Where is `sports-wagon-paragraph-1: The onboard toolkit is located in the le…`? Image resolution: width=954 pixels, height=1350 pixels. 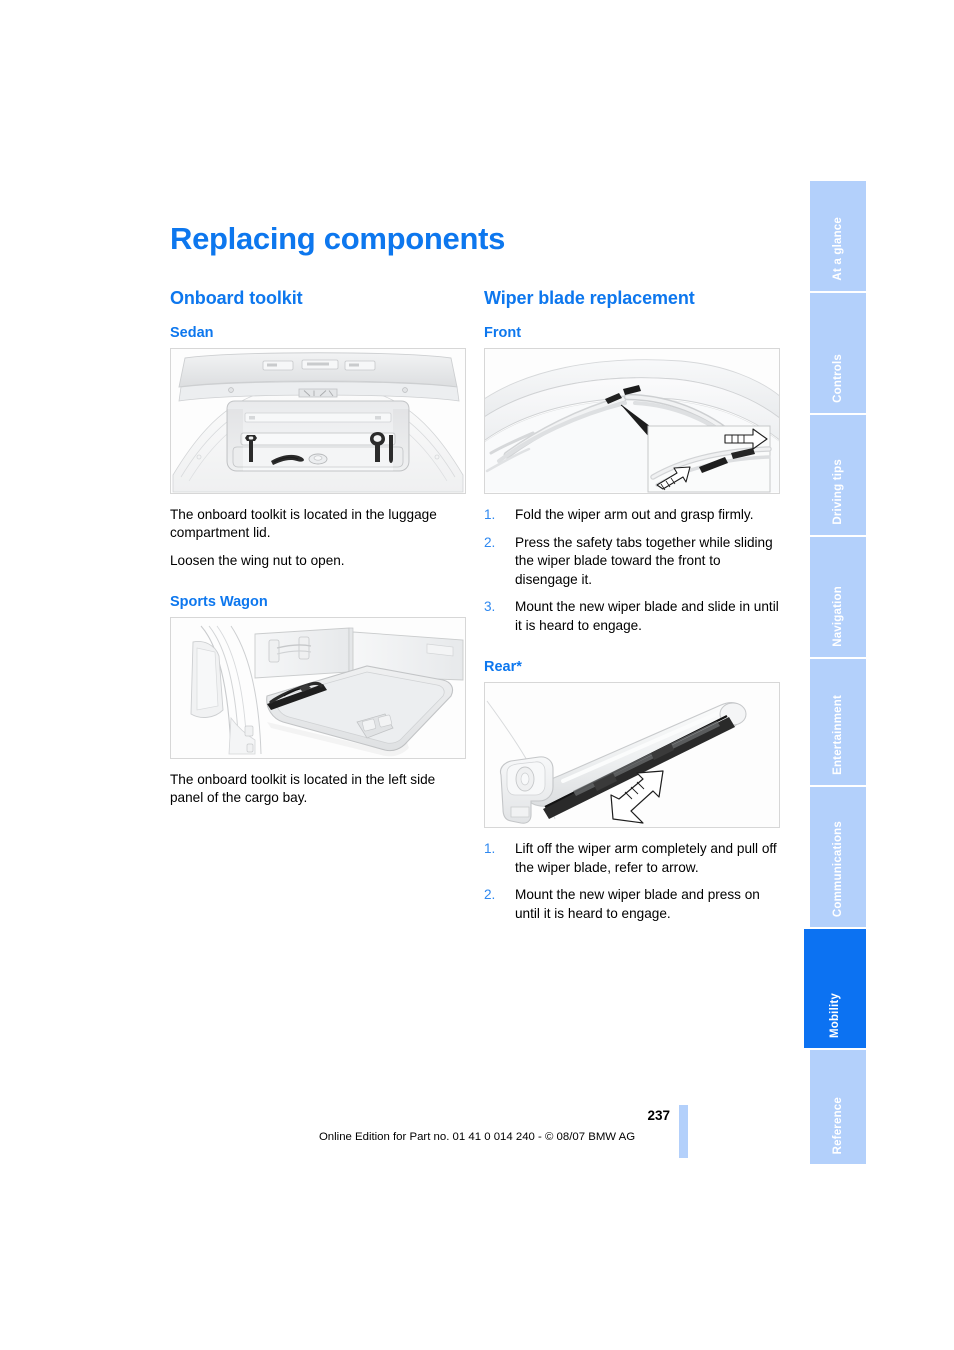
sports-wagon-paragraph-1: The onboard toolkit is located in the le… is located at coordinates (303, 788).